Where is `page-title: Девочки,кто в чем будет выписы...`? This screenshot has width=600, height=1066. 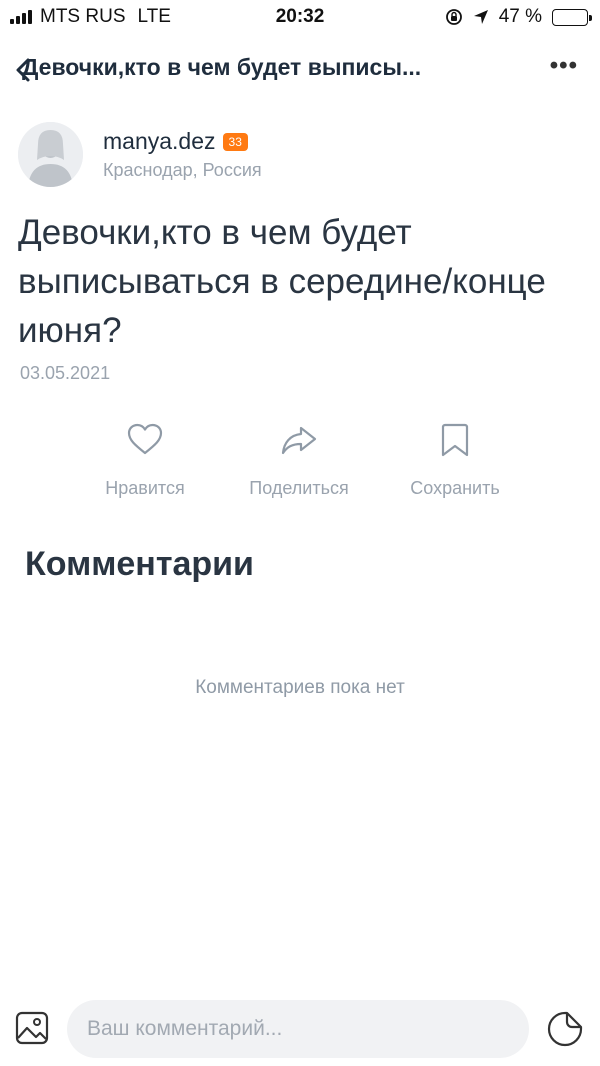 page-title: Девочки,кто в чем будет выписы... is located at coordinates (222, 67).